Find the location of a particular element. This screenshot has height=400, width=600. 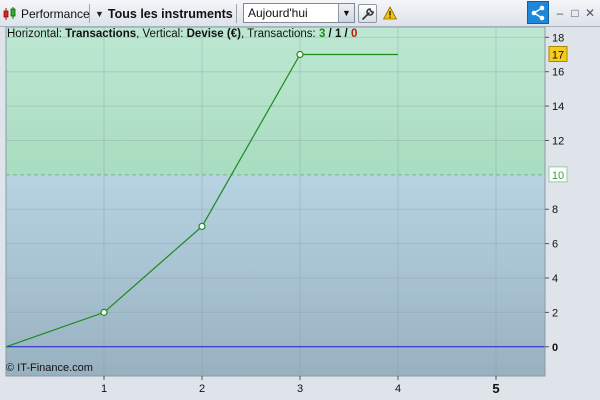

date-select-value: Aujourd'hui is located at coordinates (278, 13).